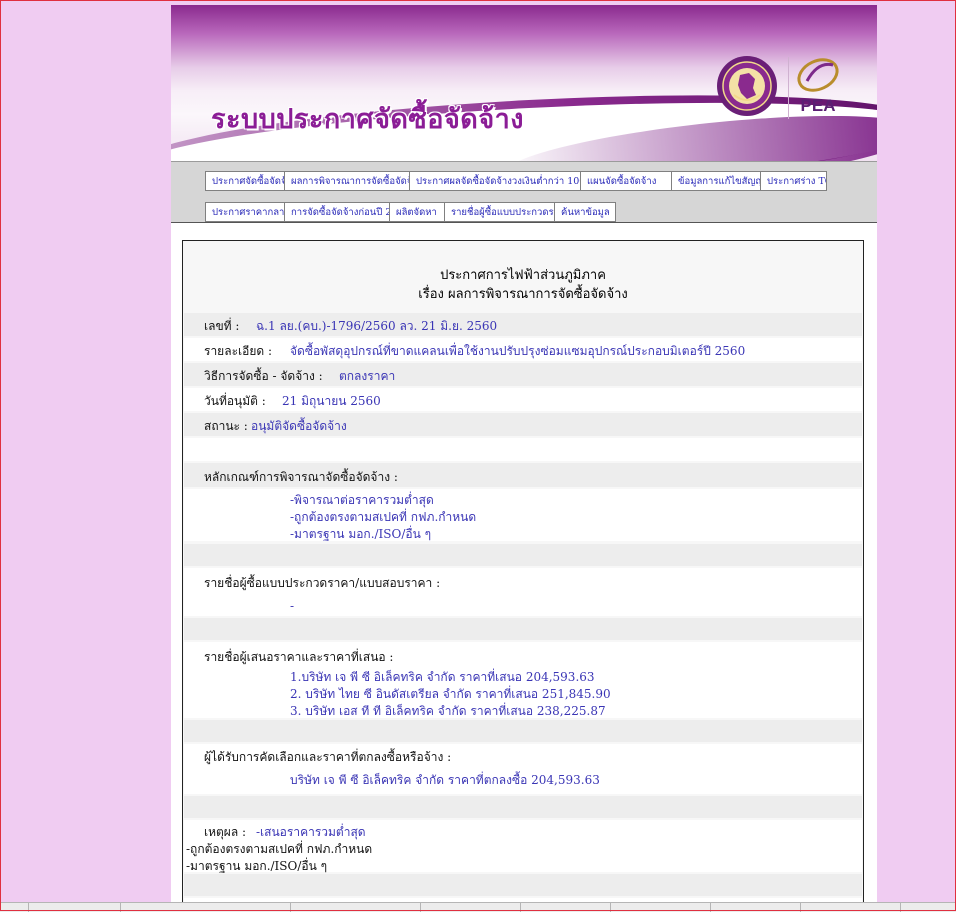 Image resolution: width=956 pixels, height=912 pixels. What do you see at coordinates (245, 181) in the screenshot?
I see `menu-announce-procurement: ประกาศจัดซื้อจัดจ้าง` at bounding box center [245, 181].